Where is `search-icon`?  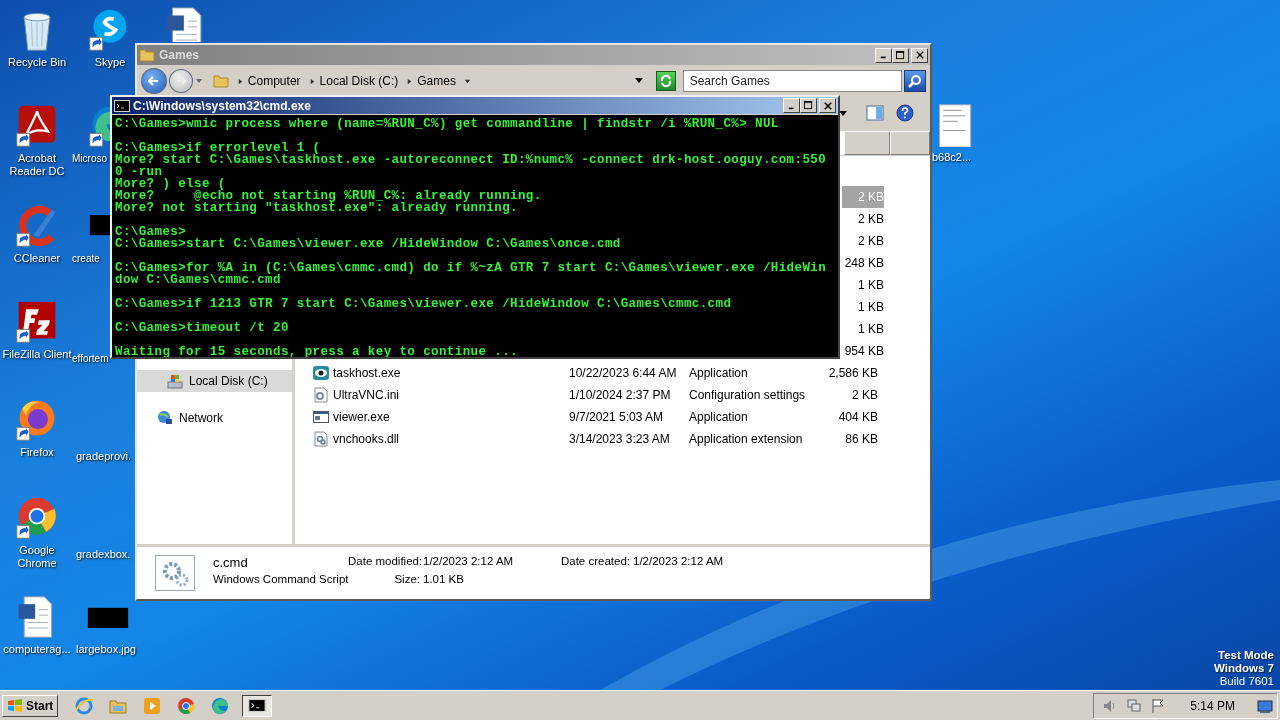 search-icon is located at coordinates (915, 81).